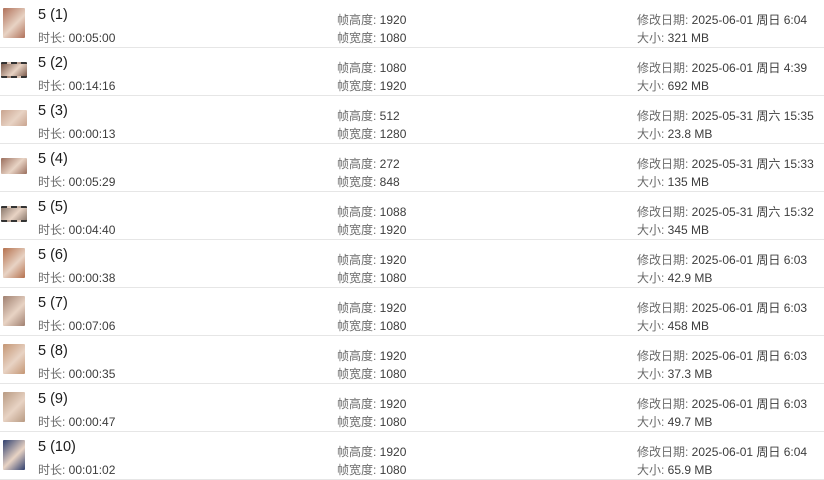 The height and width of the screenshot is (480, 824). What do you see at coordinates (53, 207) in the screenshot?
I see `file-name: 5 (5)` at bounding box center [53, 207].